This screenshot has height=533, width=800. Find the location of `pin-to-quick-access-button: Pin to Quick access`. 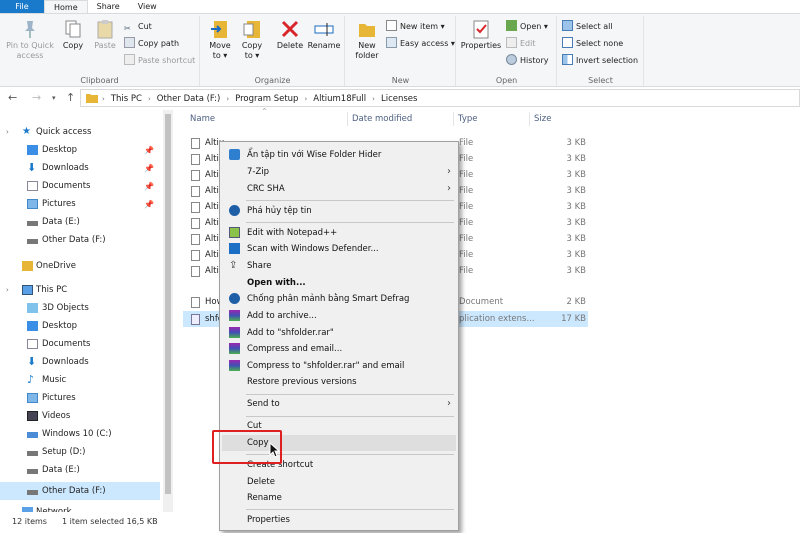

pin-to-quick-access-button: Pin to Quick access is located at coordinates (30, 39).